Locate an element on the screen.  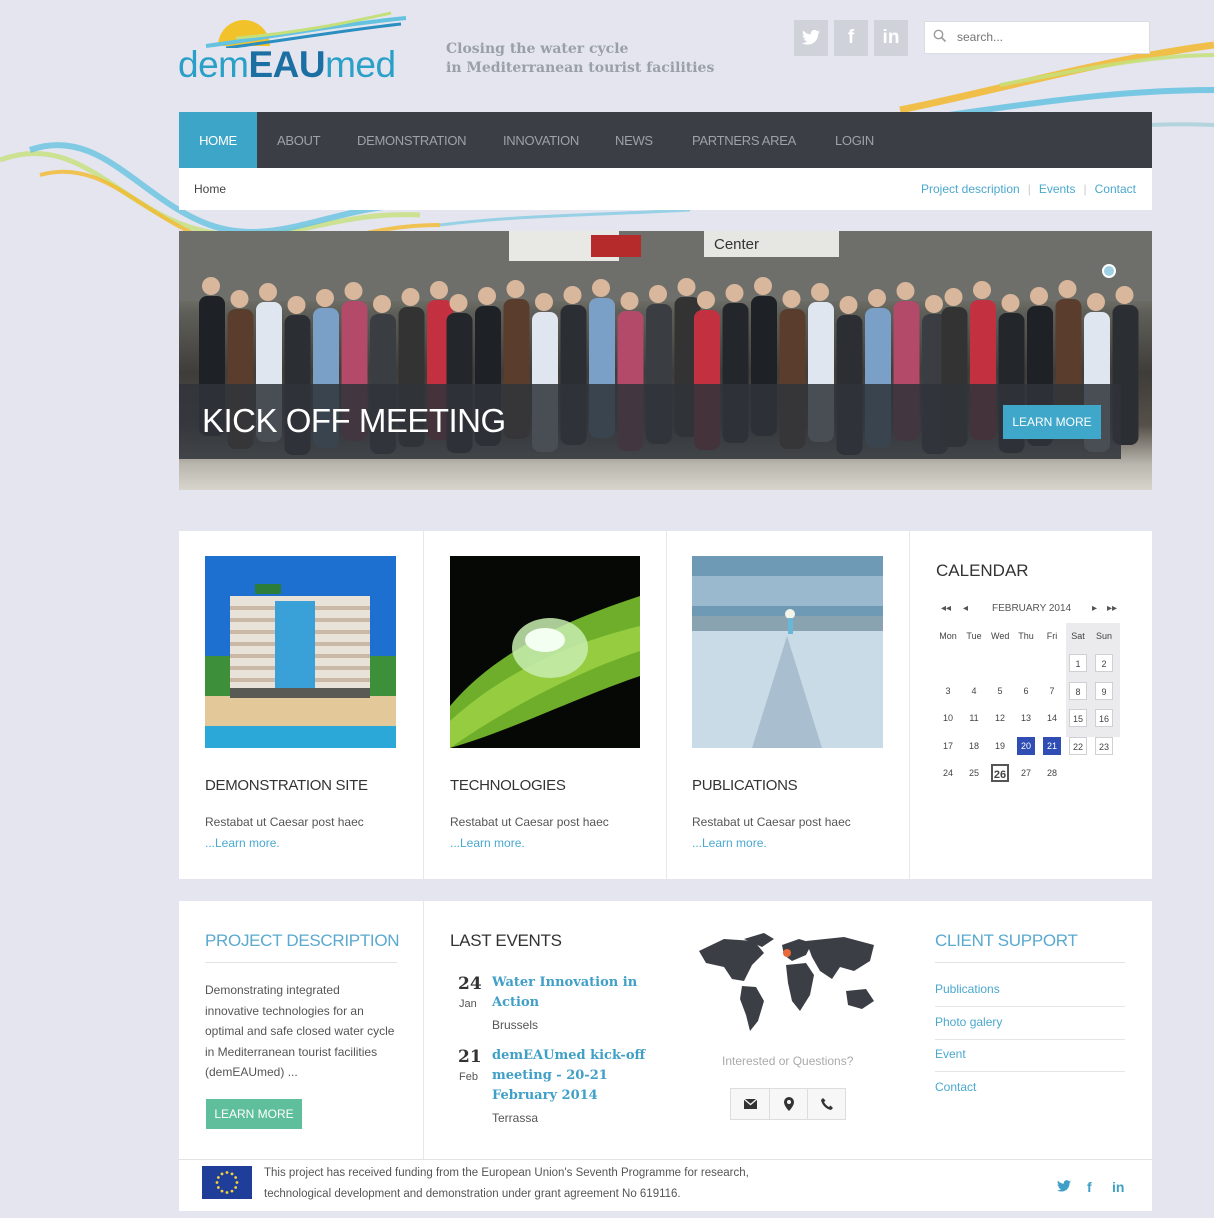
logo-sun-icon is located at coordinates (306, 29).